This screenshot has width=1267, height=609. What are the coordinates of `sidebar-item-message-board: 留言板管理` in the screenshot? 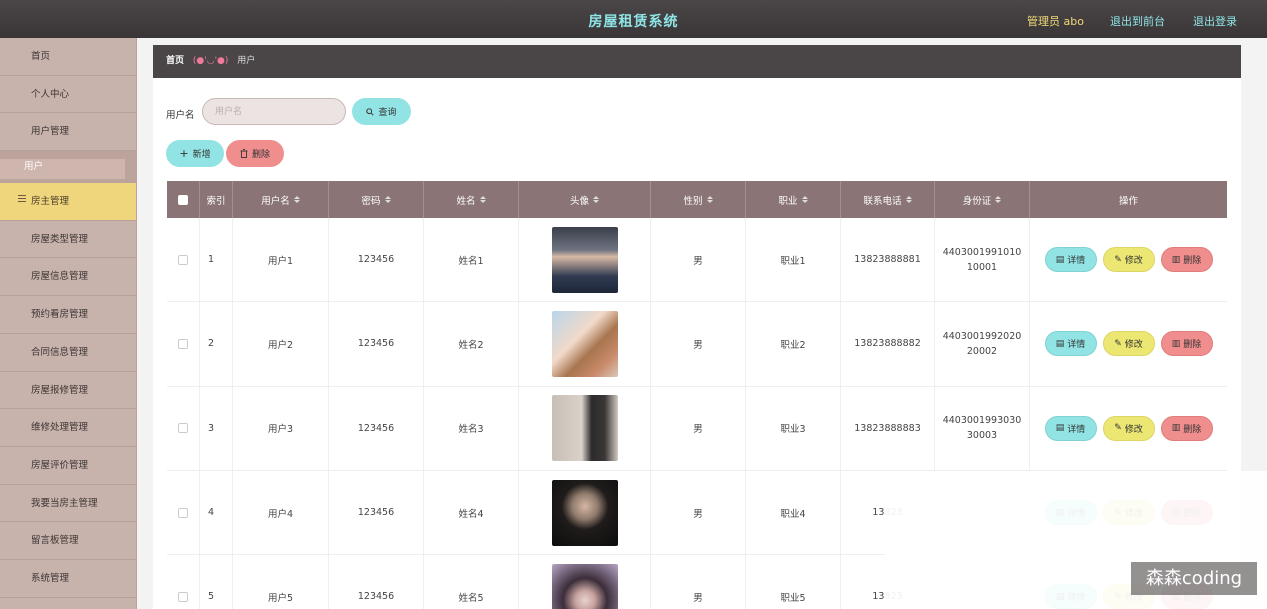 It's located at (68, 541).